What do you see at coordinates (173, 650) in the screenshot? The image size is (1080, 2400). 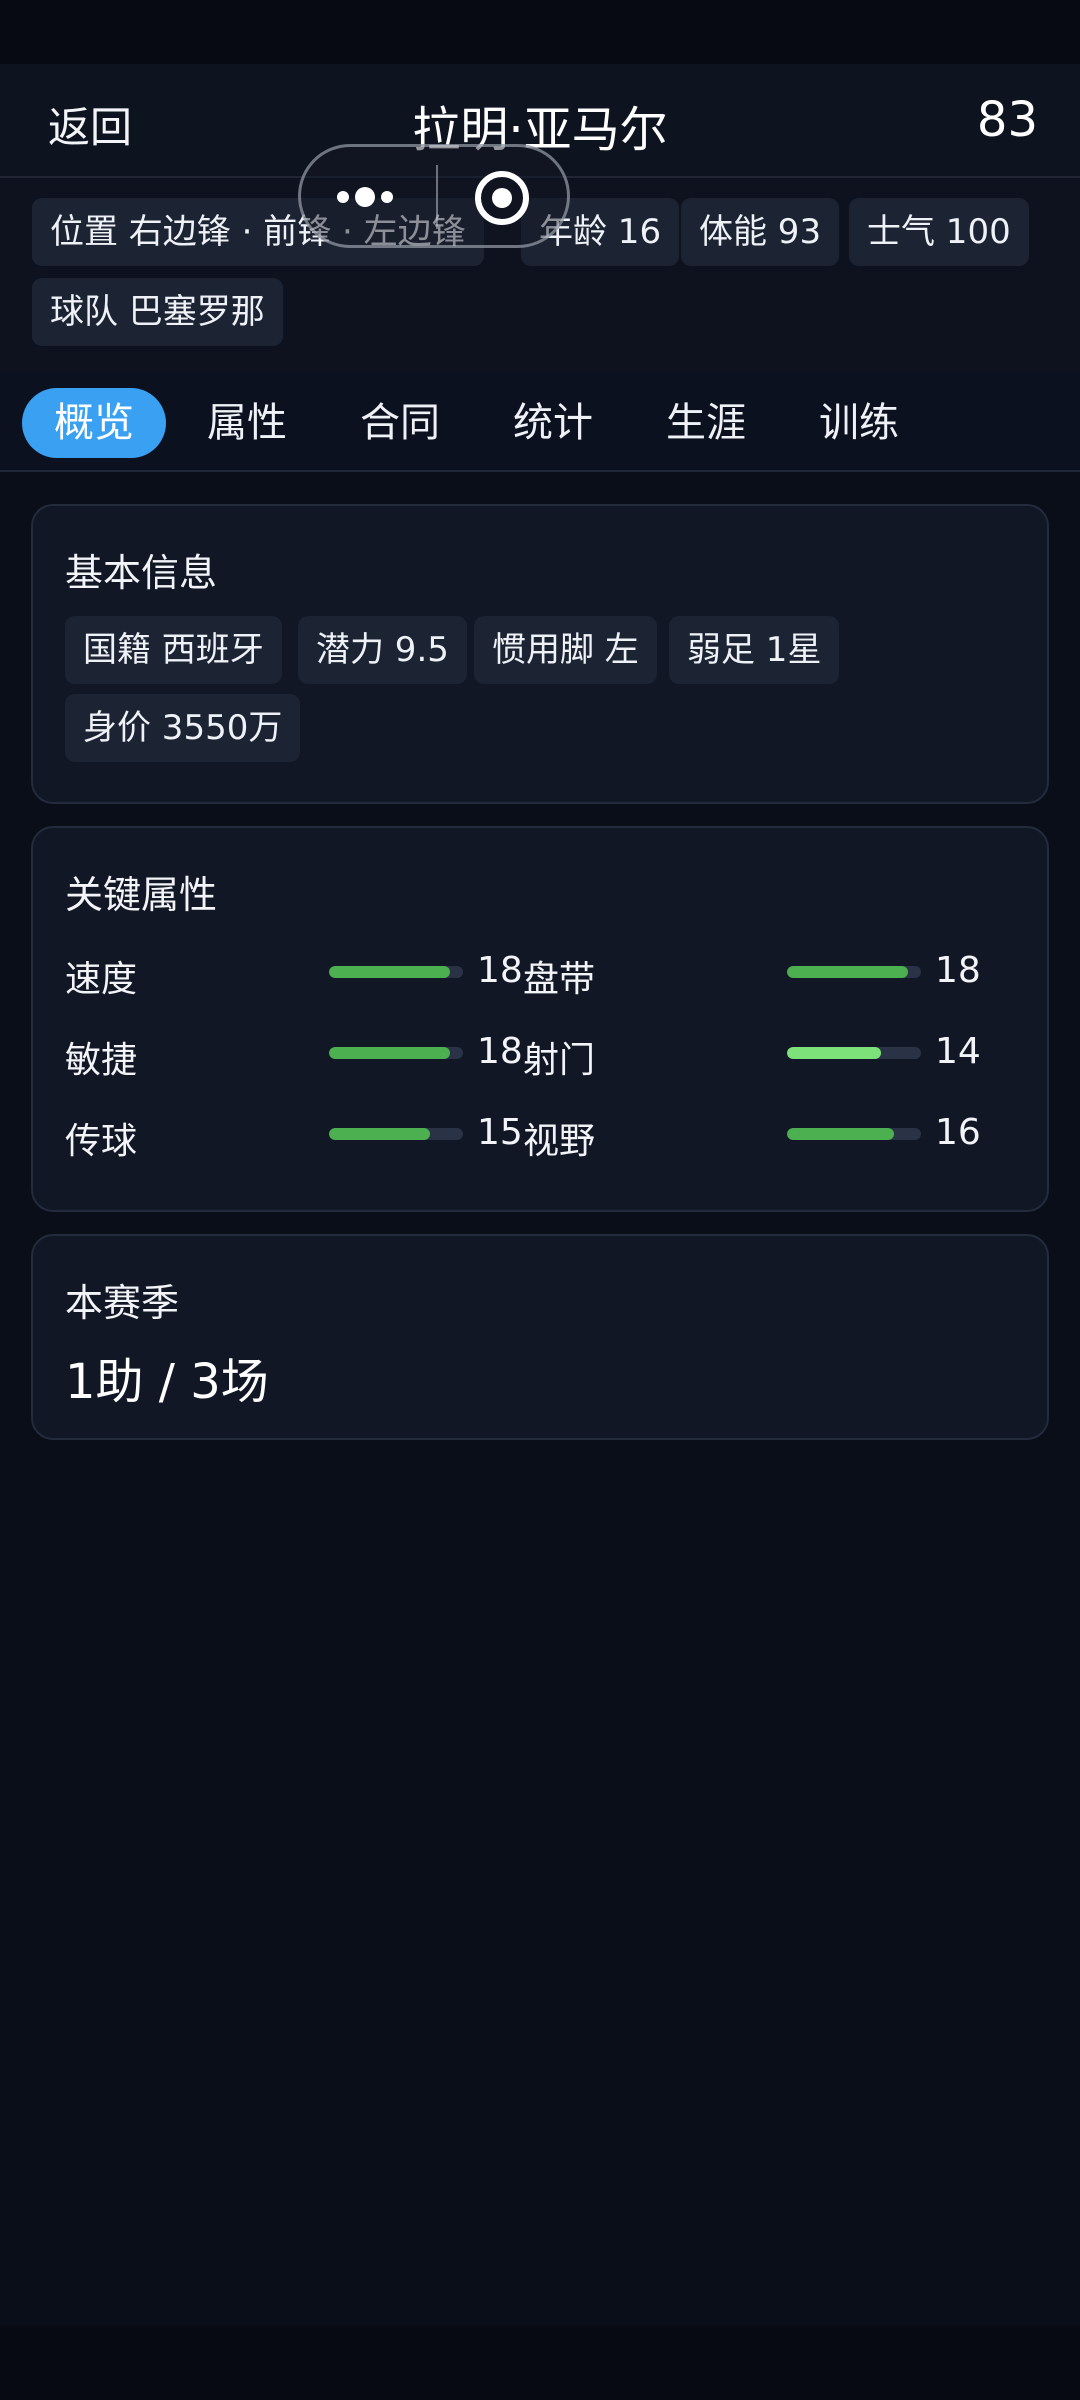 I see `nationality-chip: 国籍 西班牙` at bounding box center [173, 650].